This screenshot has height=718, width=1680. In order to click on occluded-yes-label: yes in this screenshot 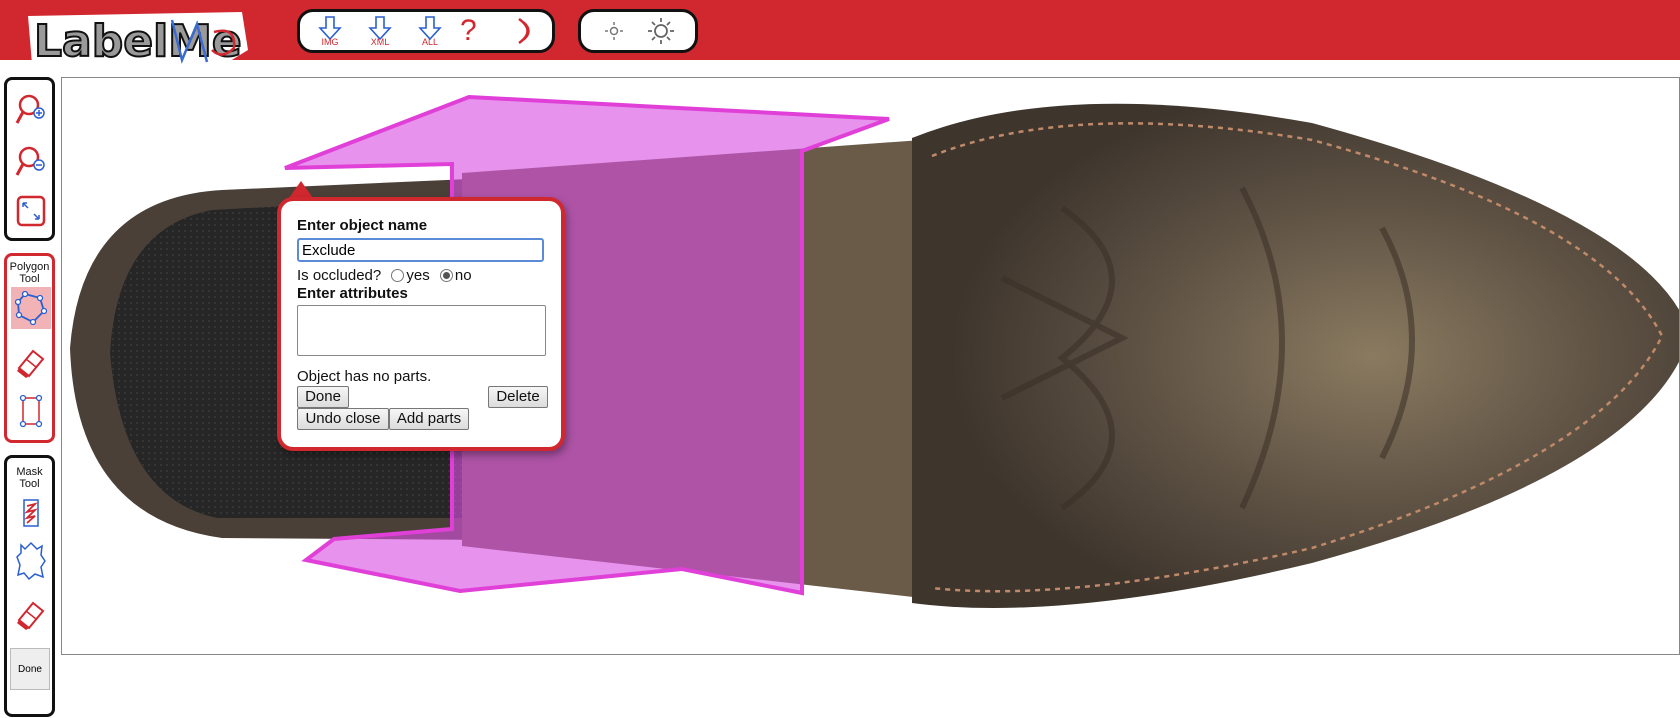, I will do `click(418, 275)`.